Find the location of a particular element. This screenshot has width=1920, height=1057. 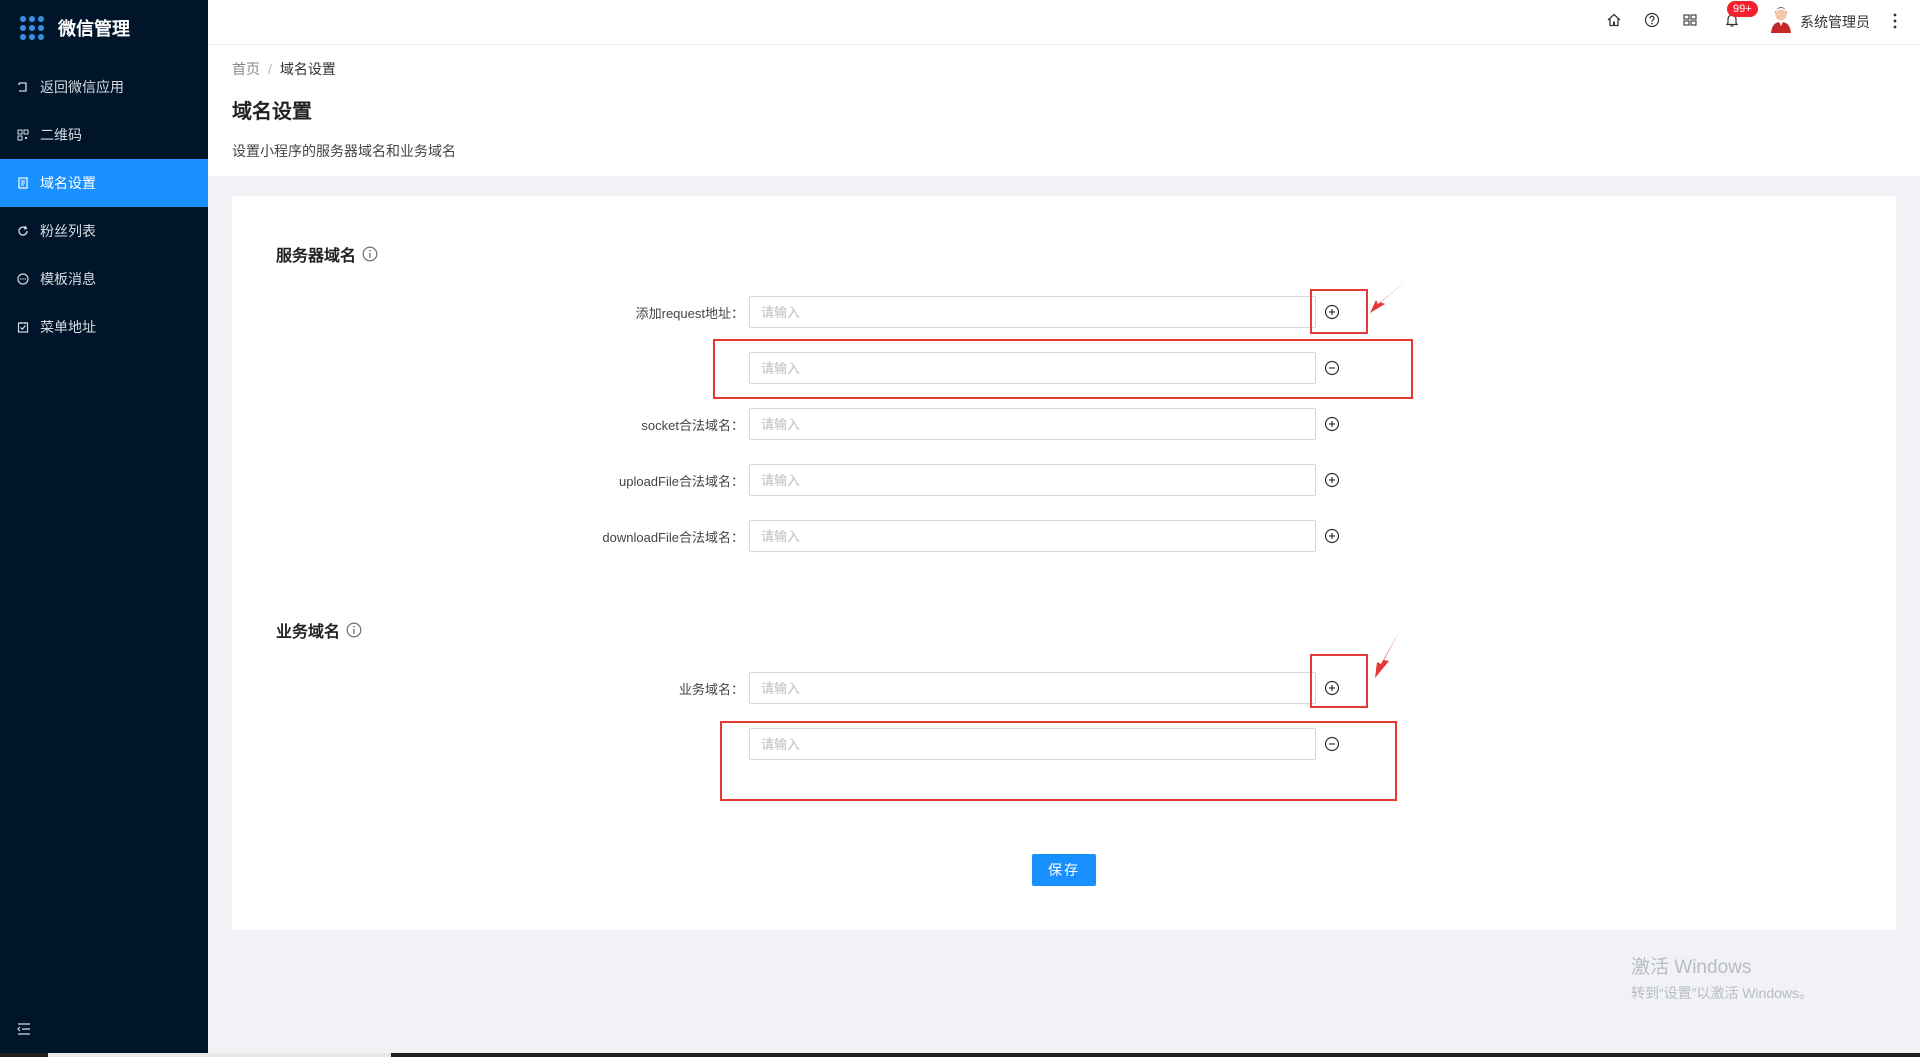

app-logo: 微信管理 is located at coordinates (104, 27).